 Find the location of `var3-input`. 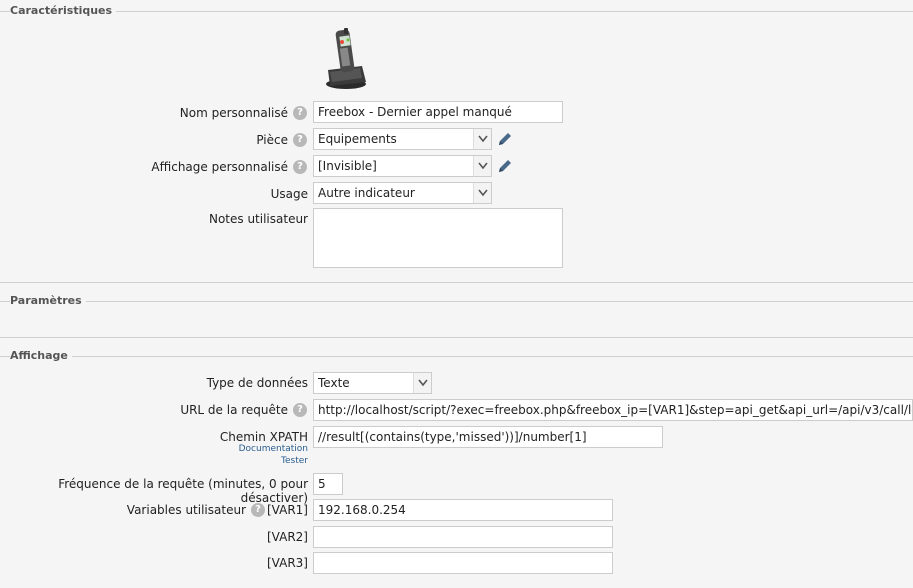

var3-input is located at coordinates (463, 563).